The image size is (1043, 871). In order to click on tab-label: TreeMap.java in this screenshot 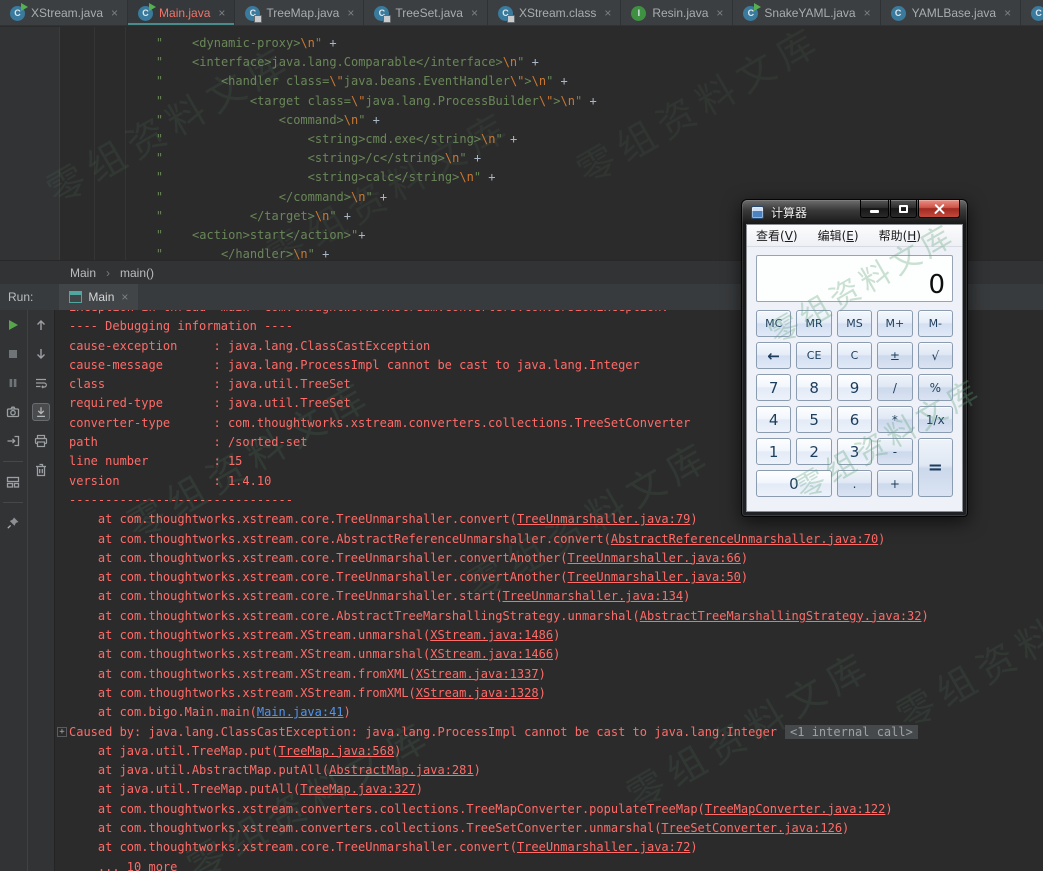, I will do `click(303, 13)`.